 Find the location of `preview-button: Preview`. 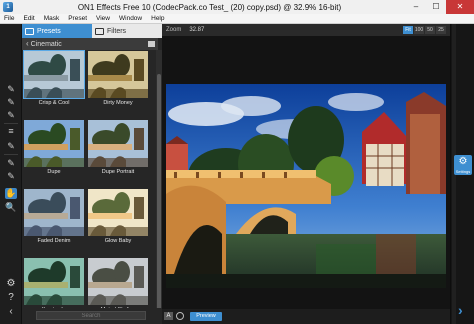

preview-button: Preview is located at coordinates (206, 316).